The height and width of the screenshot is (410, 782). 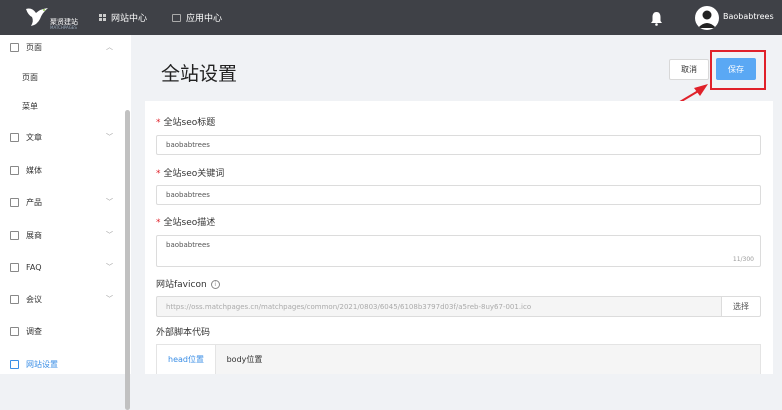 What do you see at coordinates (34, 235) in the screenshot?
I see `sidebar-item-label: 展商` at bounding box center [34, 235].